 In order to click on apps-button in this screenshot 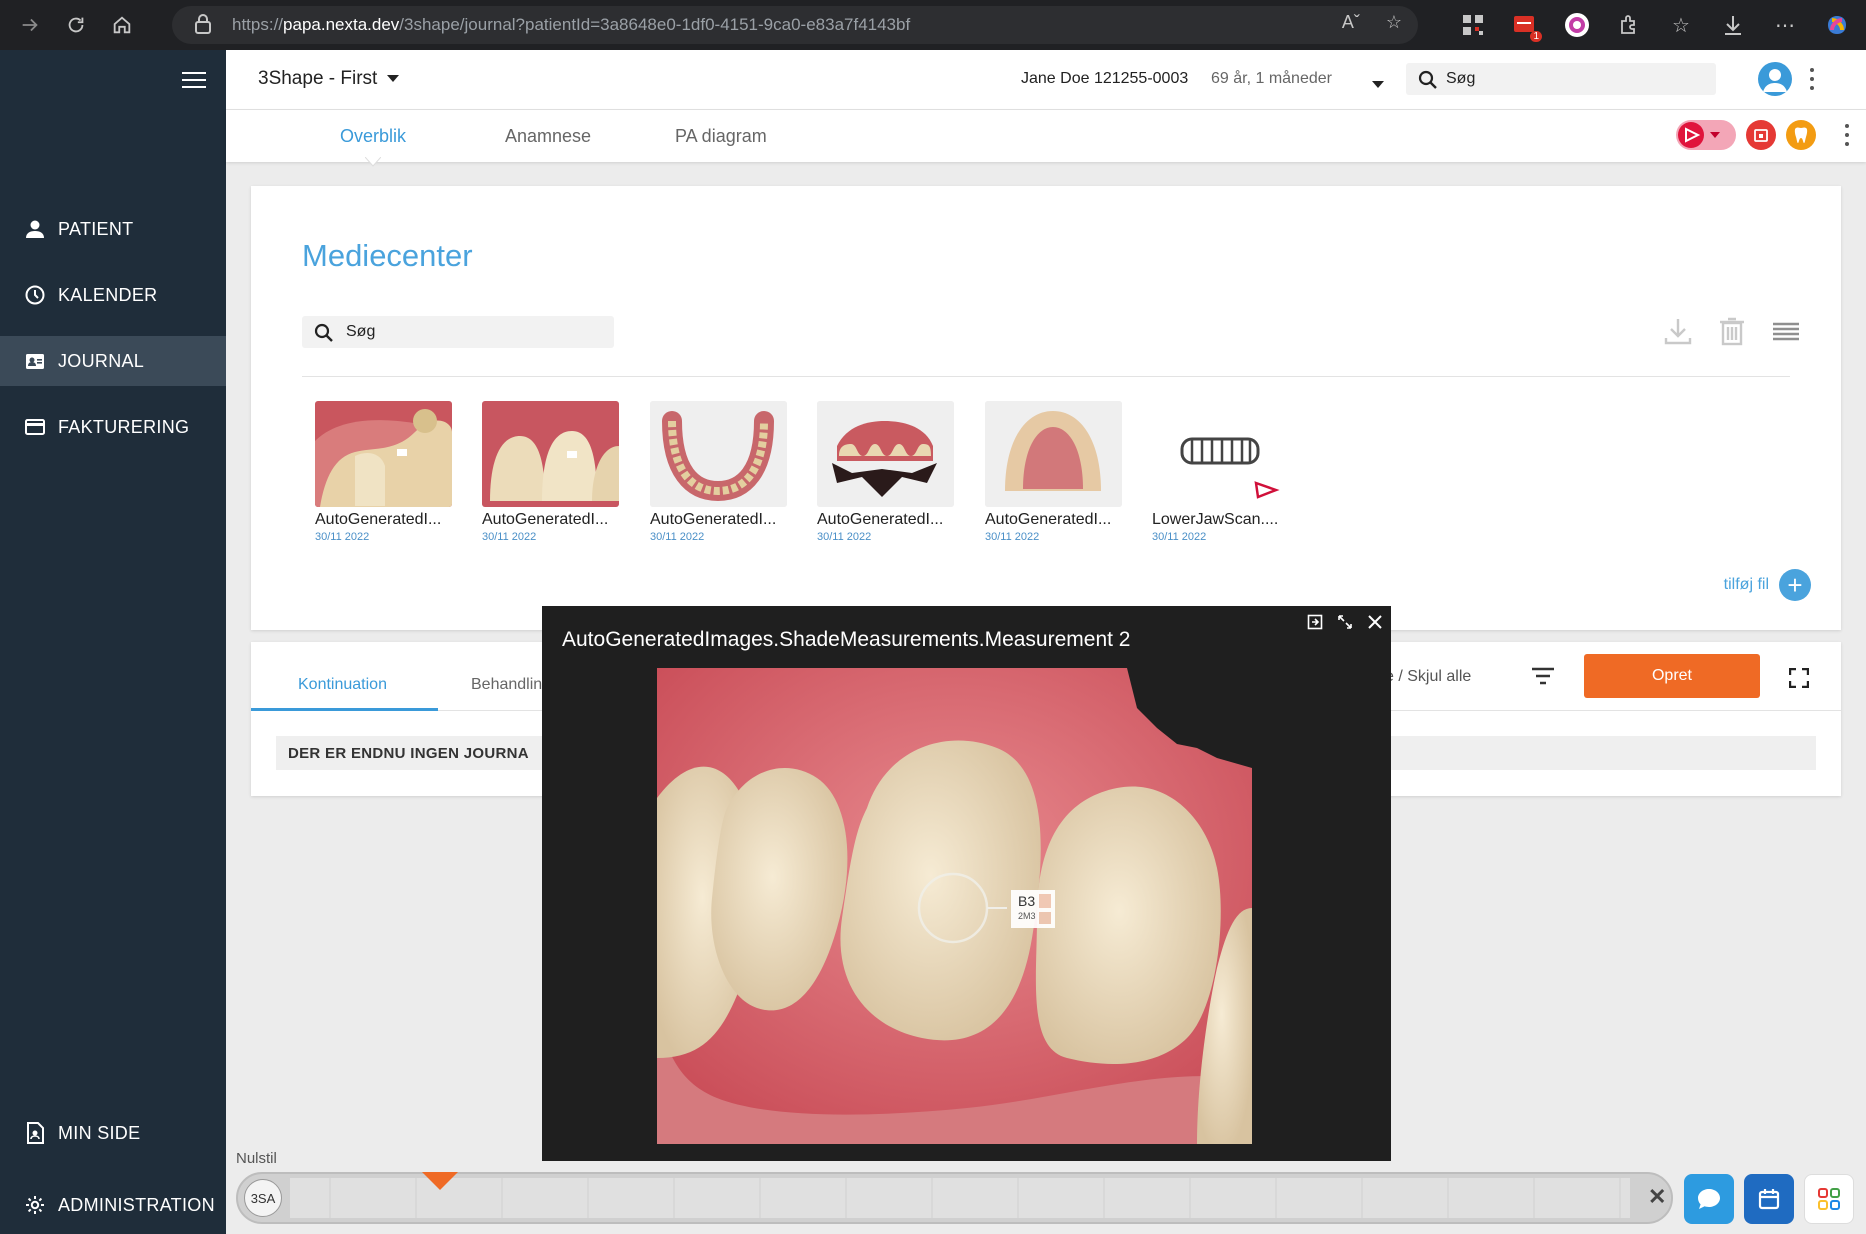, I will do `click(1829, 1199)`.